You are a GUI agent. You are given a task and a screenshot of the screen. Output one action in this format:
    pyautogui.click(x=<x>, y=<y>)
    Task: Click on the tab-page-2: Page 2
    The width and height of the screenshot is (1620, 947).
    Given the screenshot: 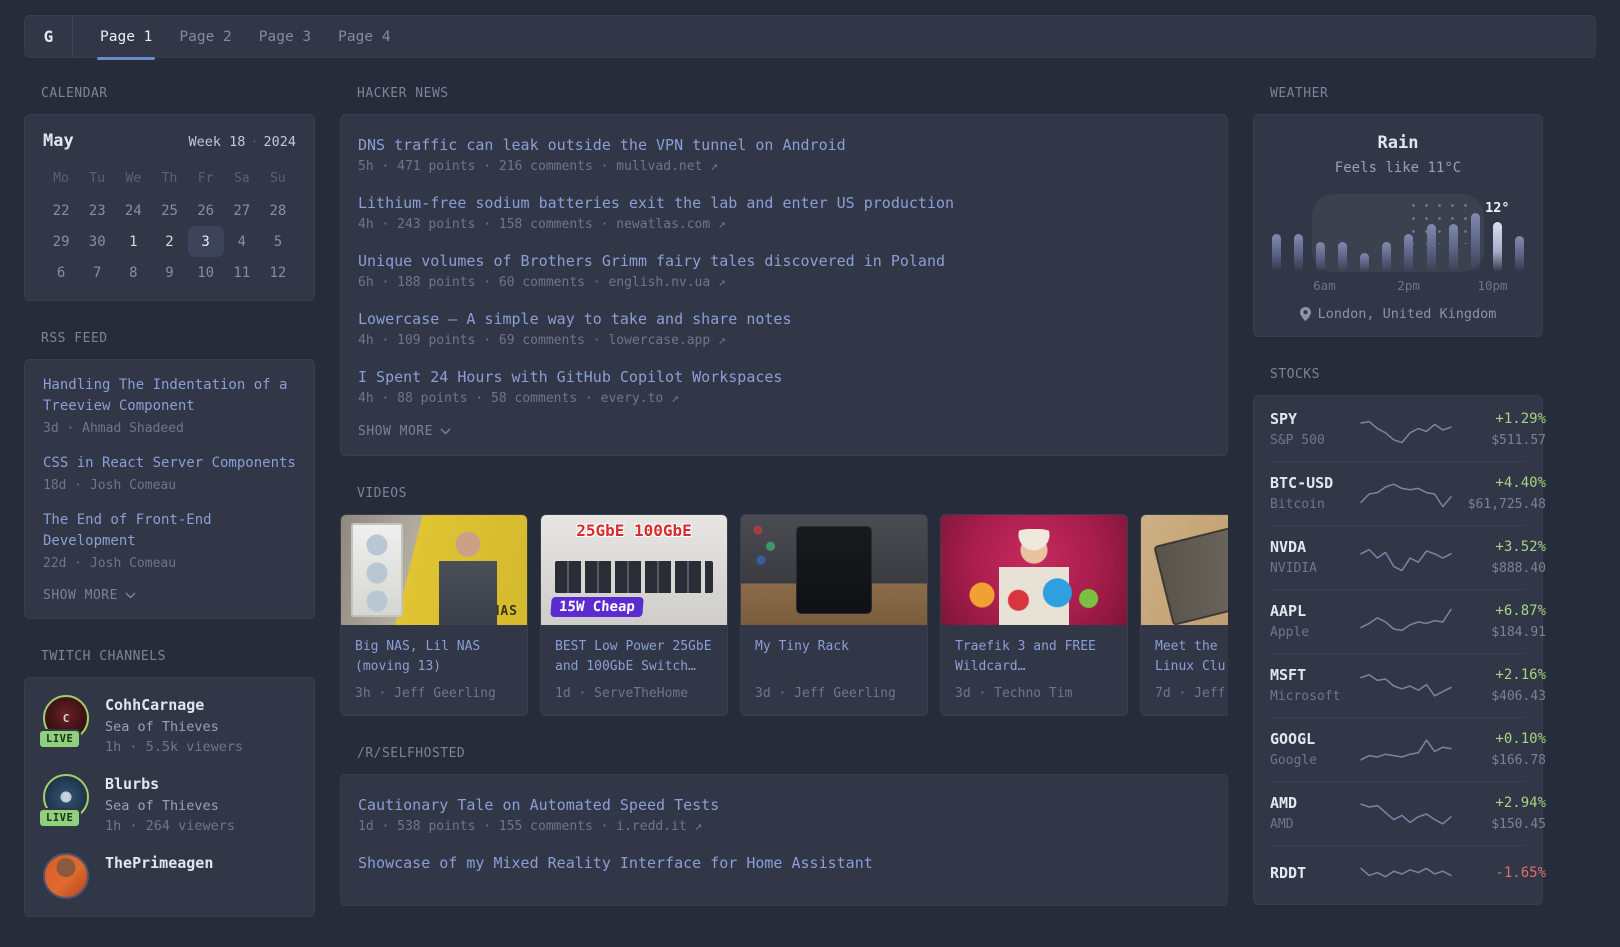 What is the action you would take?
    pyautogui.click(x=205, y=36)
    